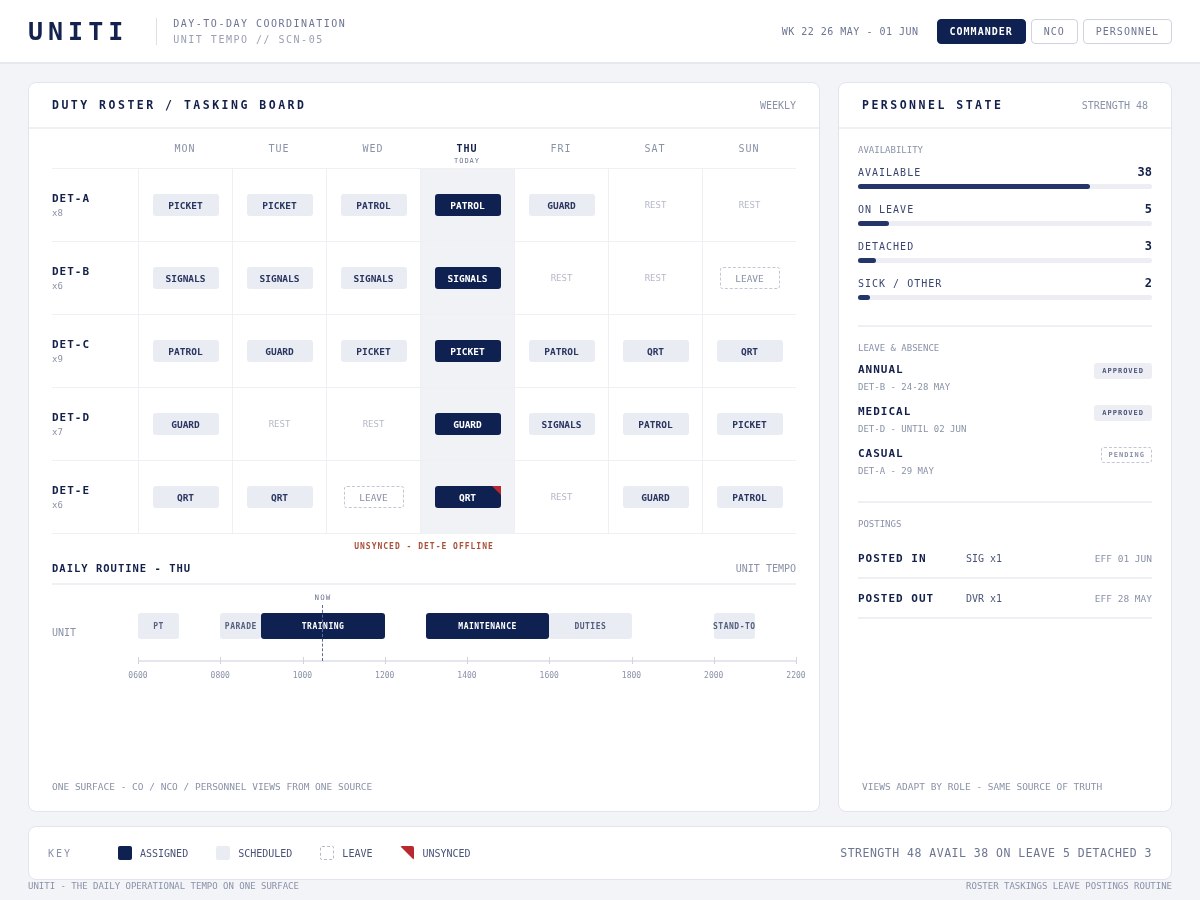 This screenshot has width=1200, height=900. I want to click on context-label: UNIT TEMPO // SCN-05, so click(249, 39).